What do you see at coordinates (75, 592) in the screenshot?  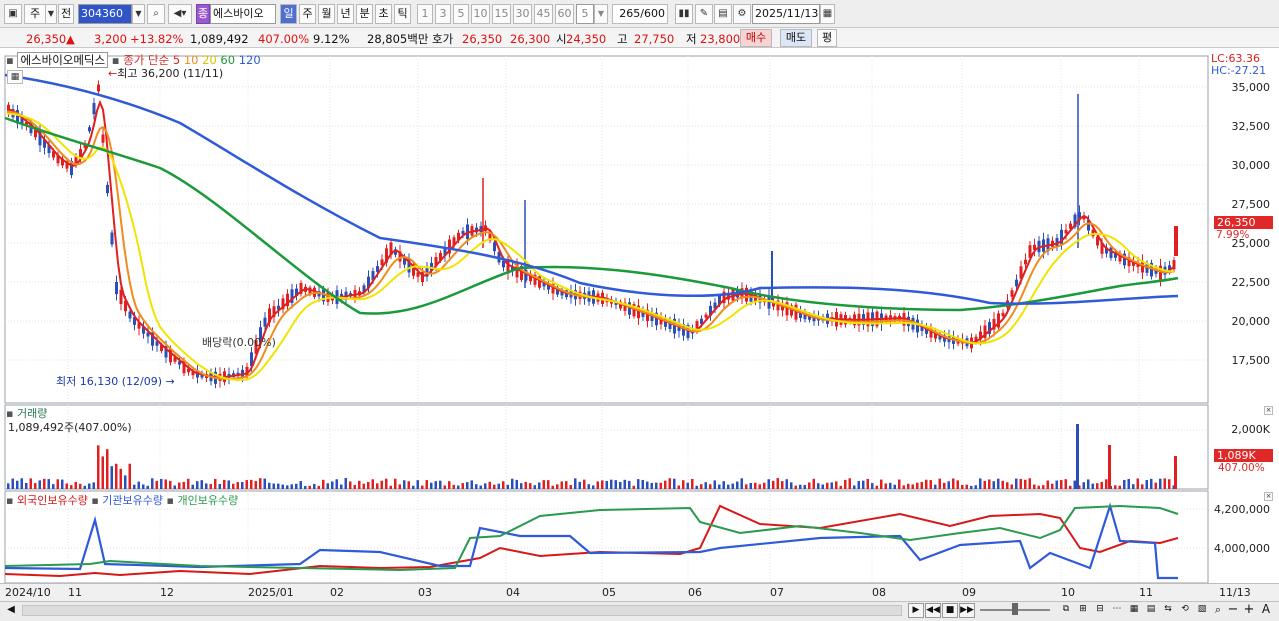 I see `x-label: 11` at bounding box center [75, 592].